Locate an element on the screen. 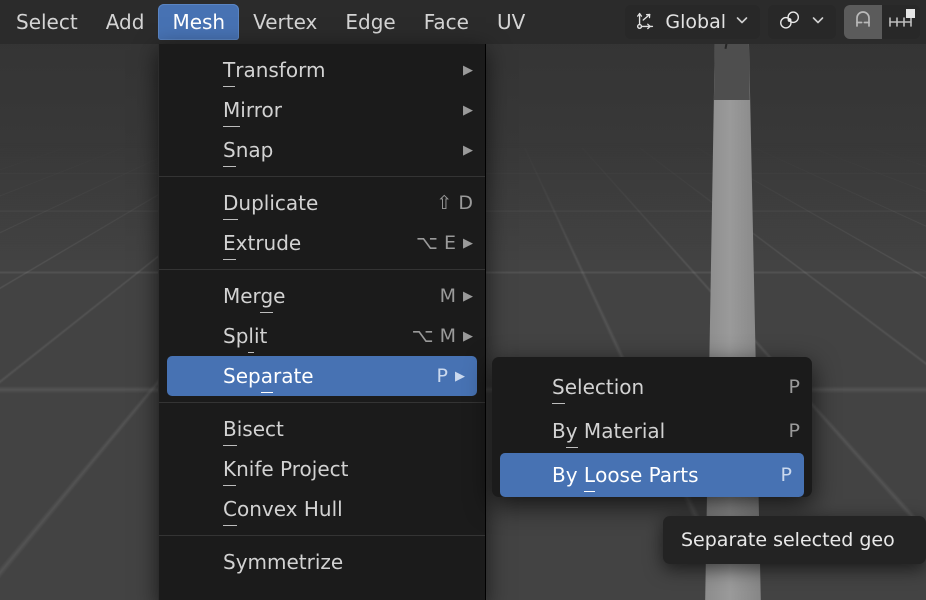 Image resolution: width=926 pixels, height=600 pixels. magnet-icon is located at coordinates (863, 22).